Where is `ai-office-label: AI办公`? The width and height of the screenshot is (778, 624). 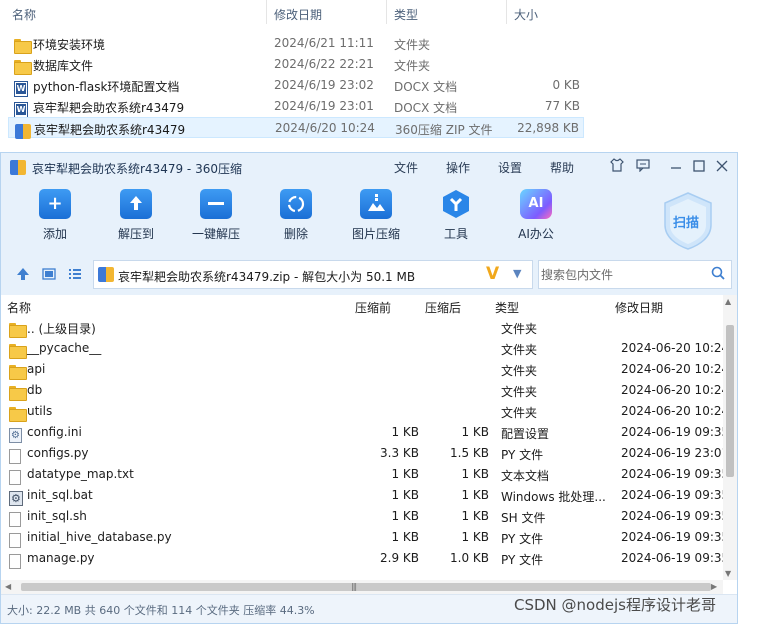
ai-office-label: AI办公 is located at coordinates (536, 234).